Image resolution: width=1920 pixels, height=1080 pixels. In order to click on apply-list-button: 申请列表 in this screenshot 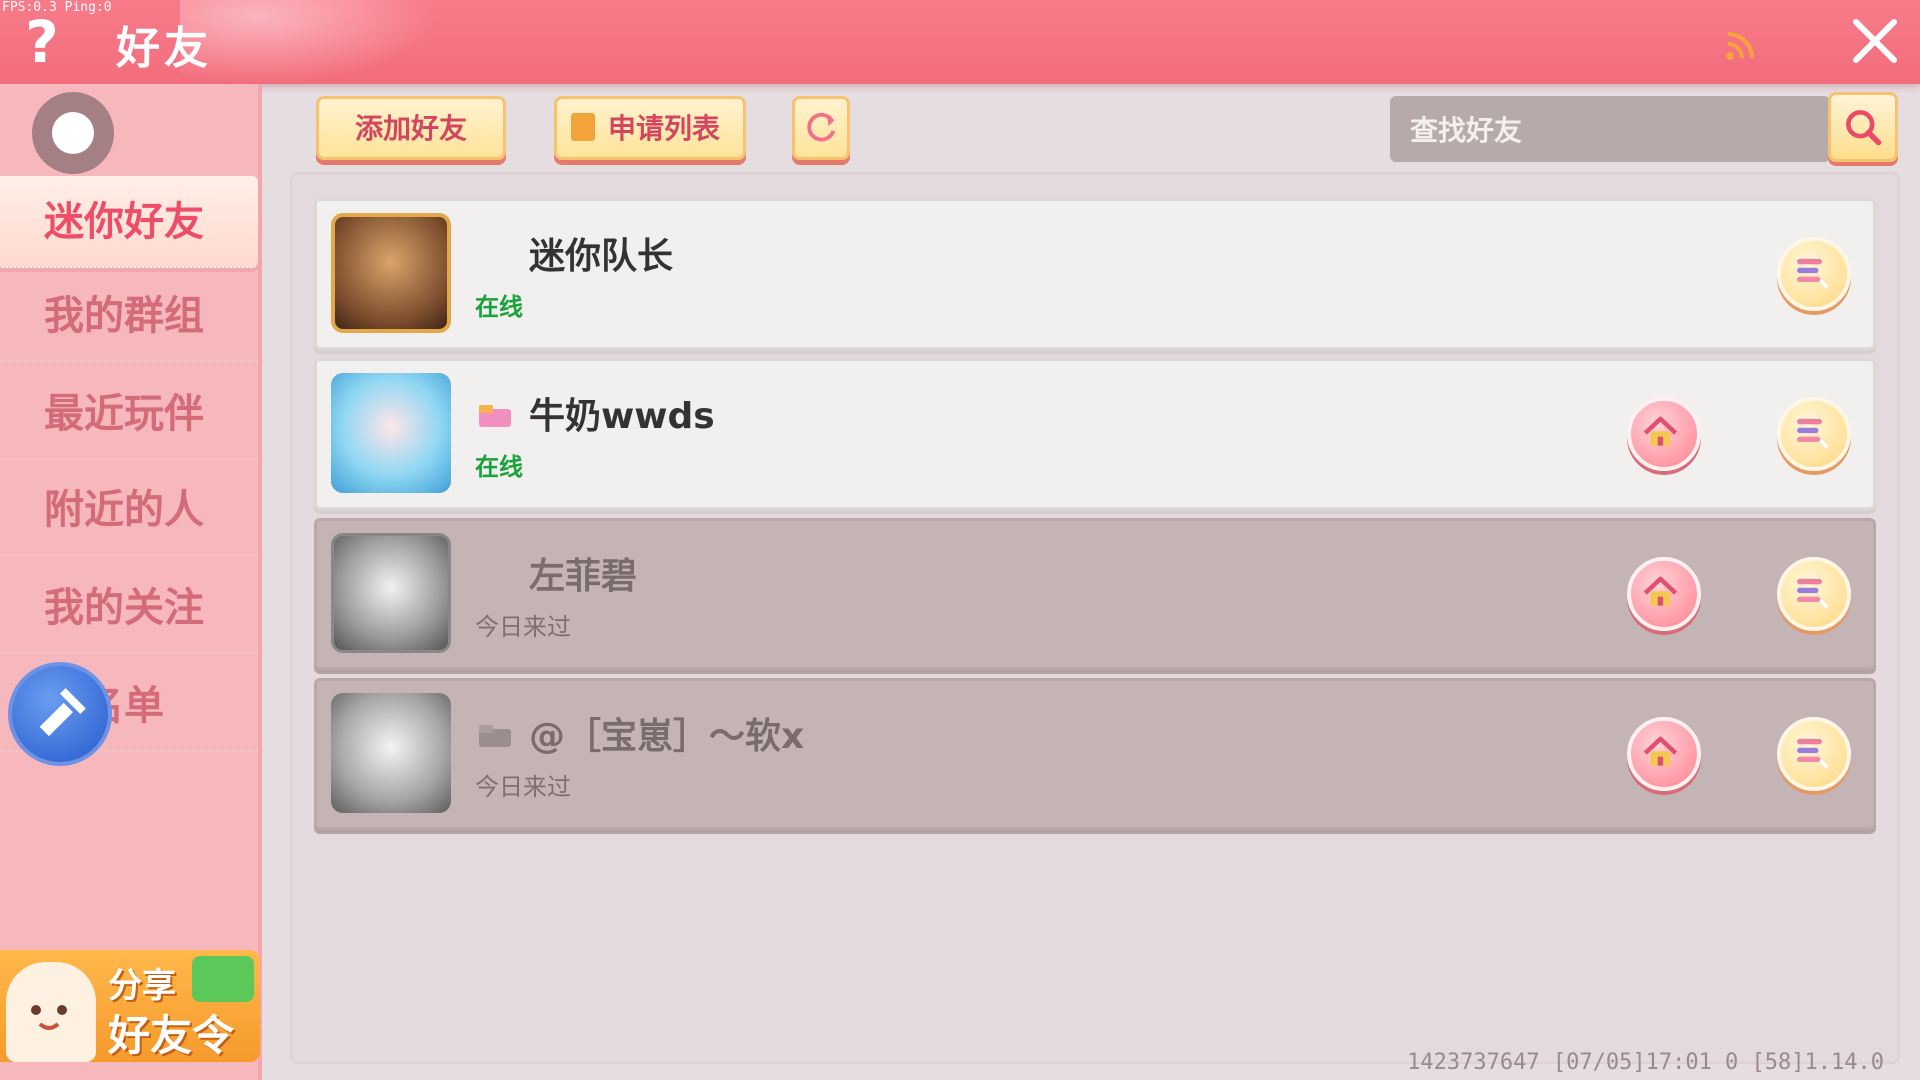, I will do `click(650, 128)`.